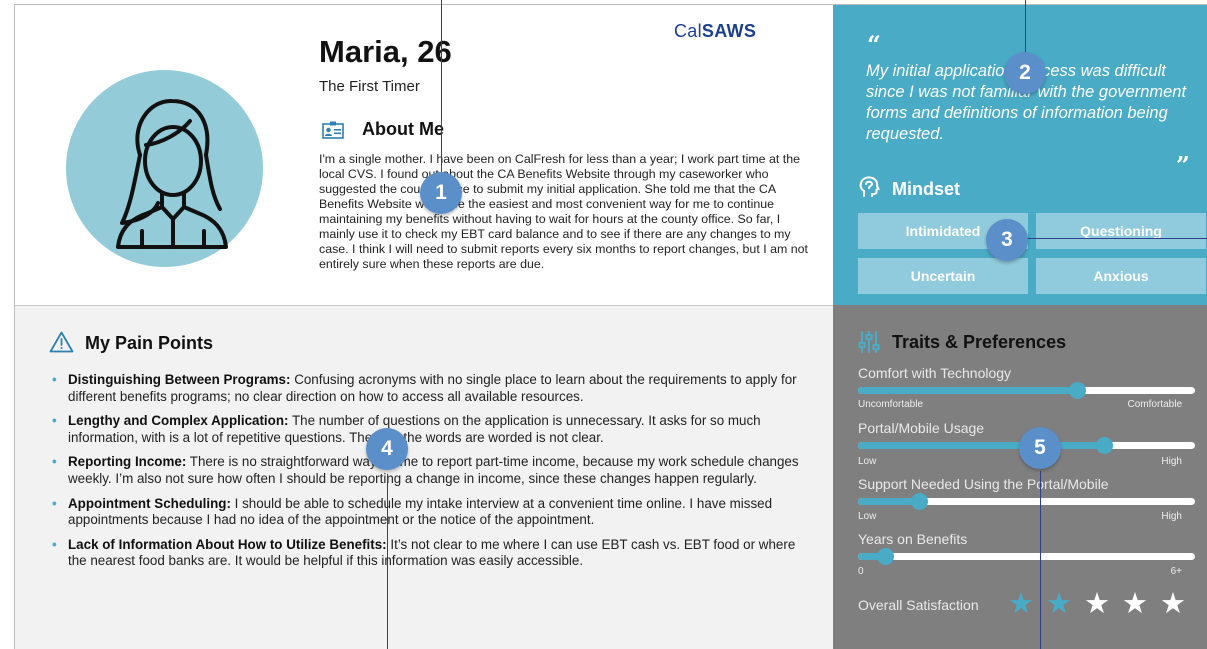 Image resolution: width=1207 pixels, height=649 pixels. Describe the element at coordinates (403, 129) in the screenshot. I see `about-me-heading: About Me` at that location.